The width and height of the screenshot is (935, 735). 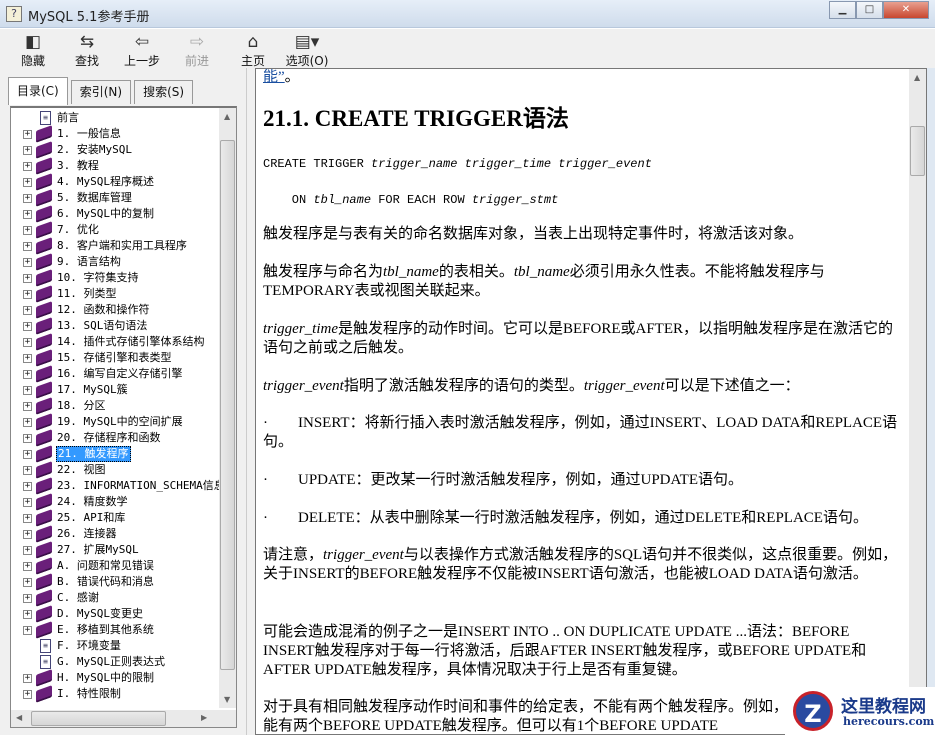 I want to click on topic-link: 能”, so click(x=274, y=77).